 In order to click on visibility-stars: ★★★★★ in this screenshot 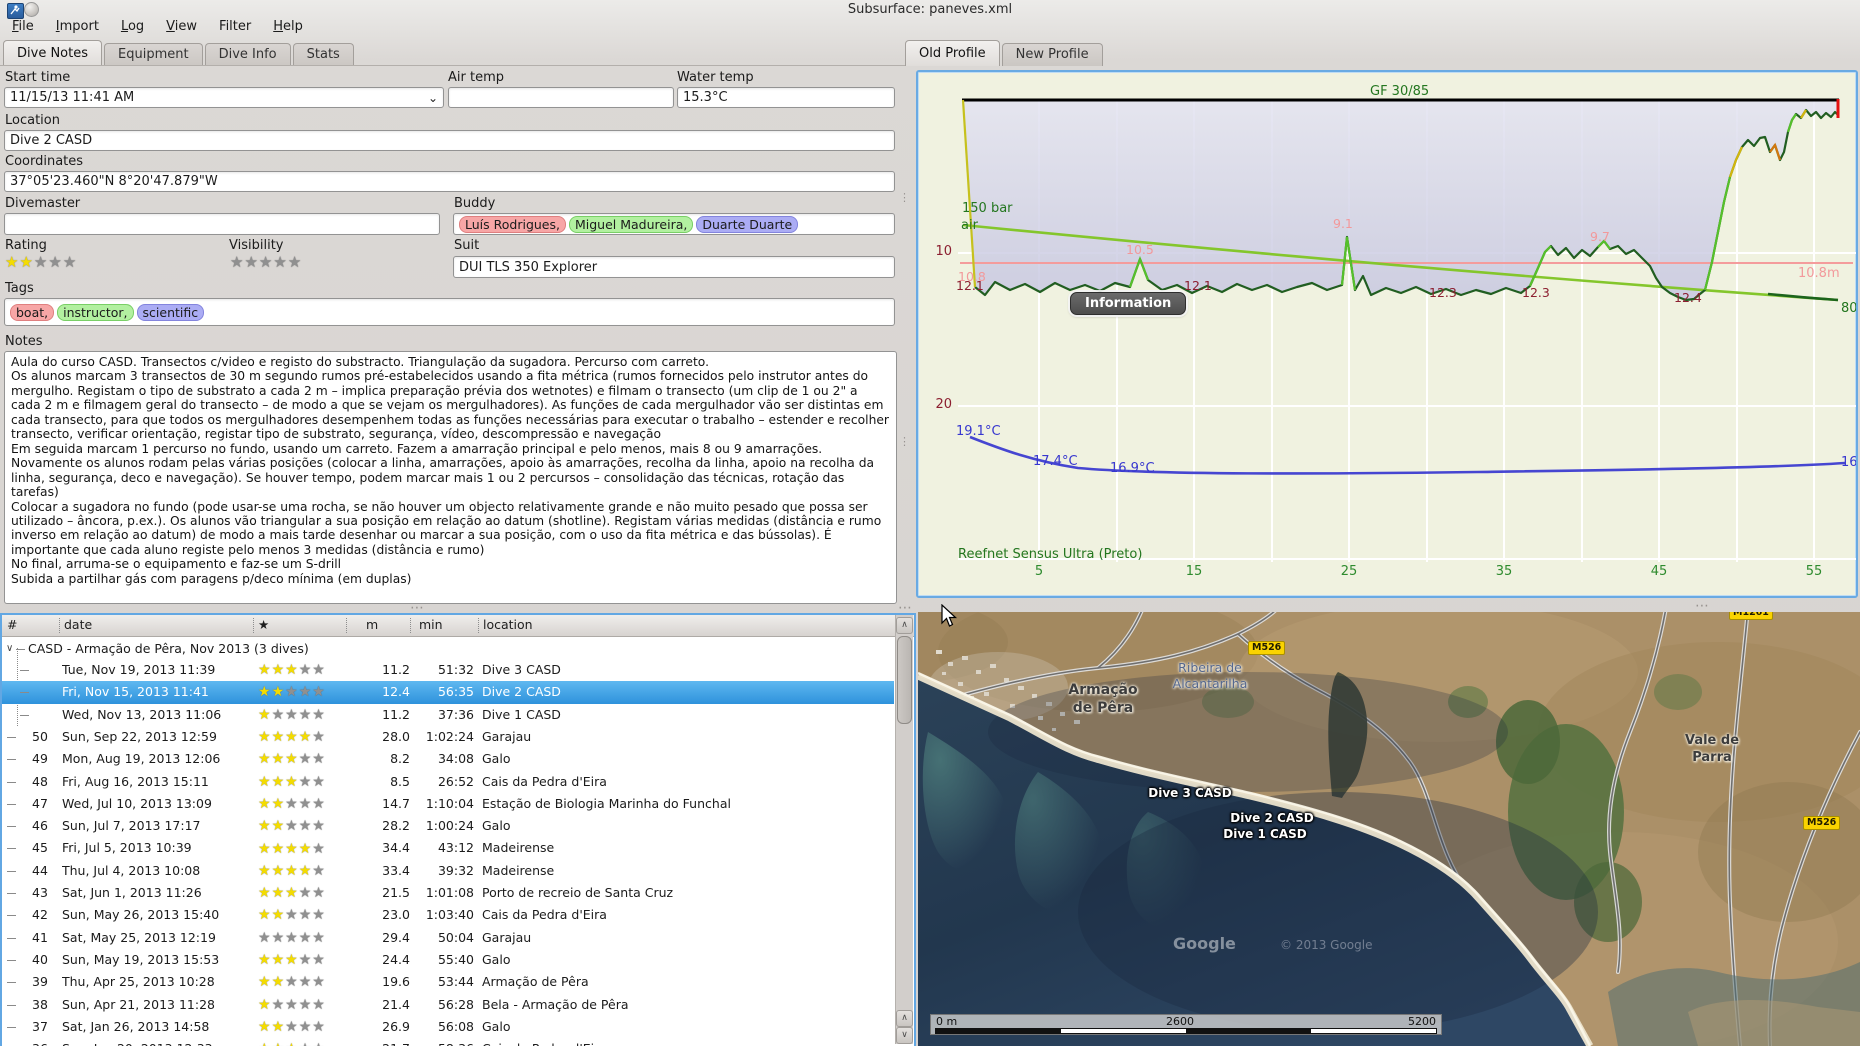, I will do `click(266, 263)`.